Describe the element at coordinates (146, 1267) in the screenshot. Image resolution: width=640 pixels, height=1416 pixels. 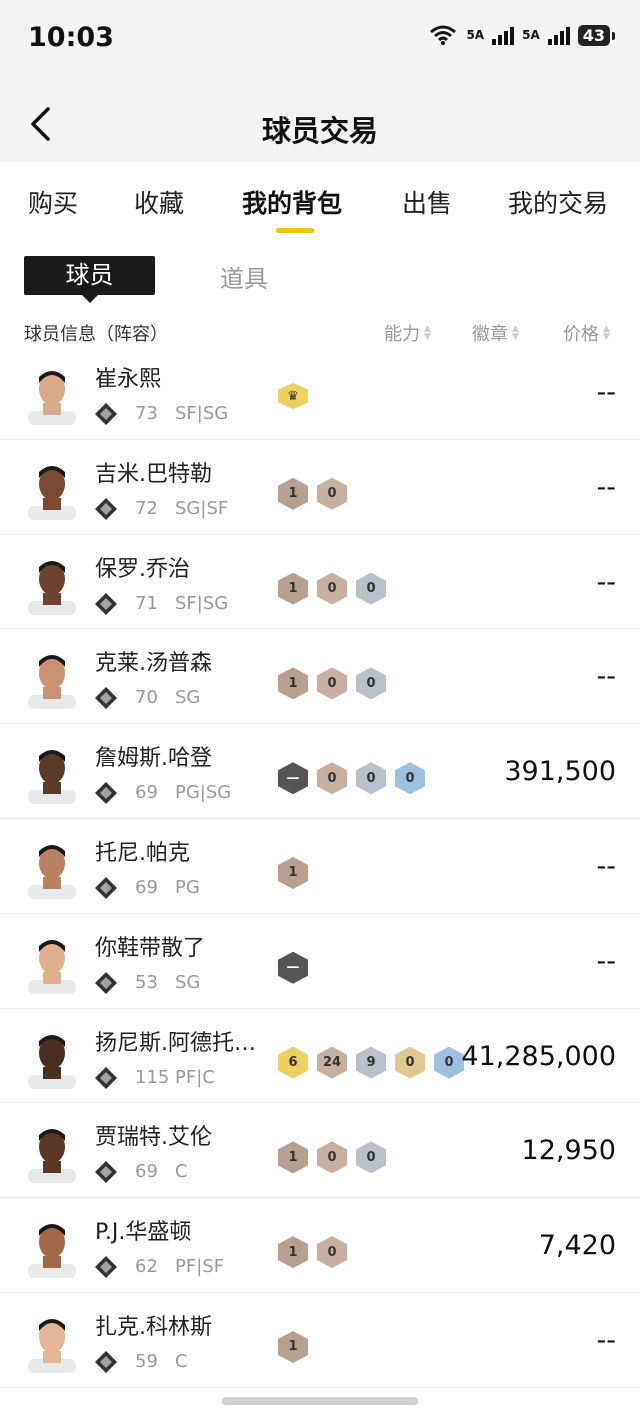
I see `player-rating: 62` at that location.